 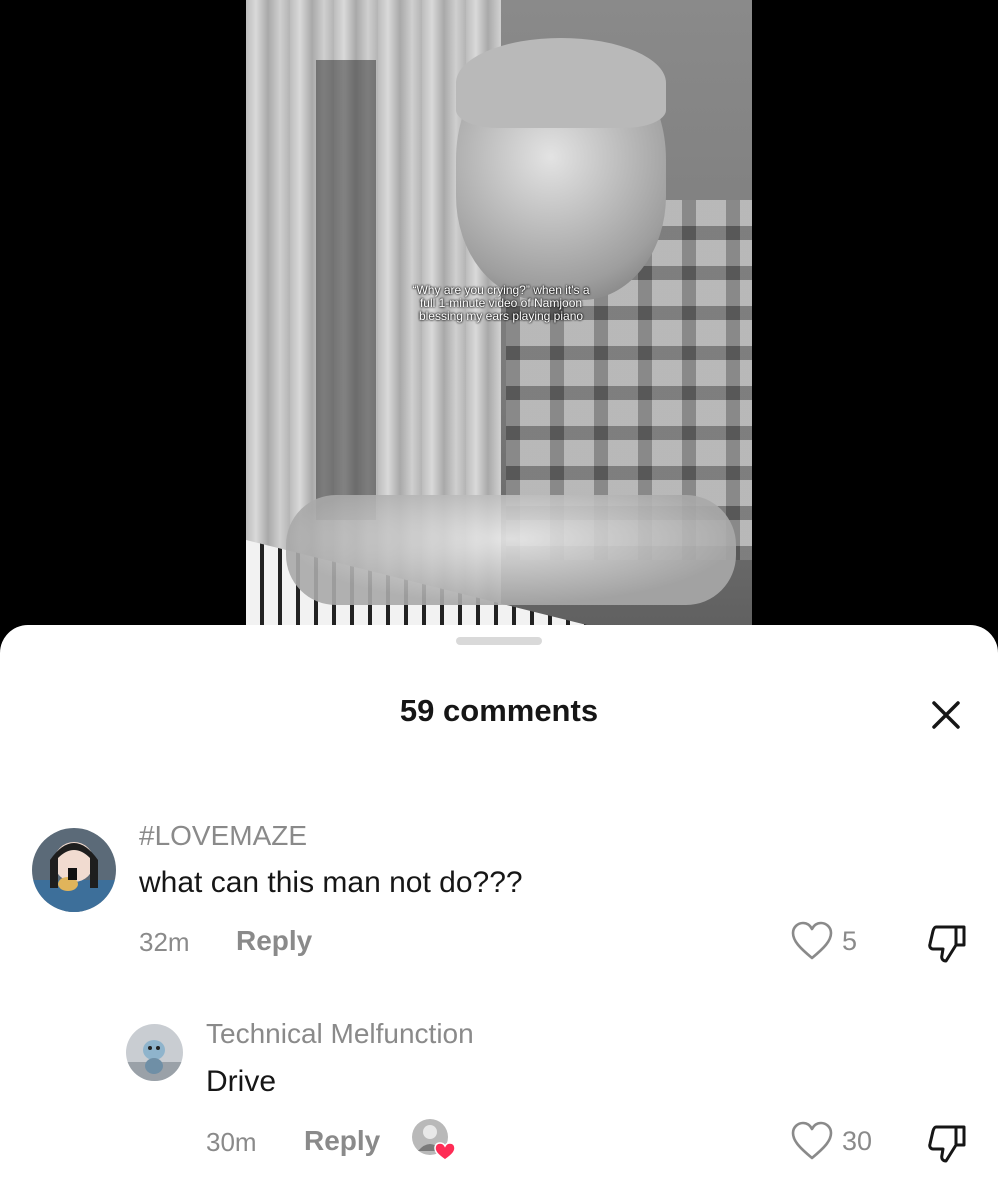 I want to click on video-window, so click(x=346, y=290).